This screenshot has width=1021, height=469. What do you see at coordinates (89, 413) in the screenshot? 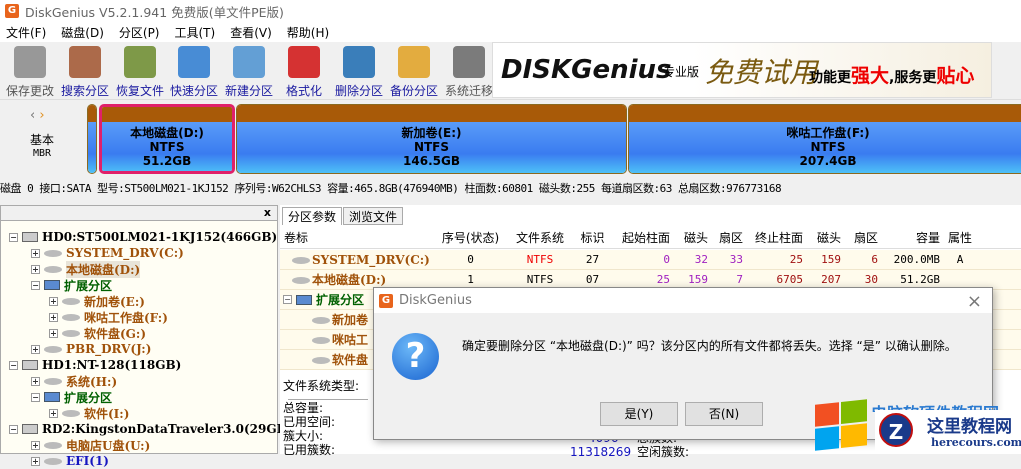
I see `tree-item: + 软件(I:)` at bounding box center [89, 413].